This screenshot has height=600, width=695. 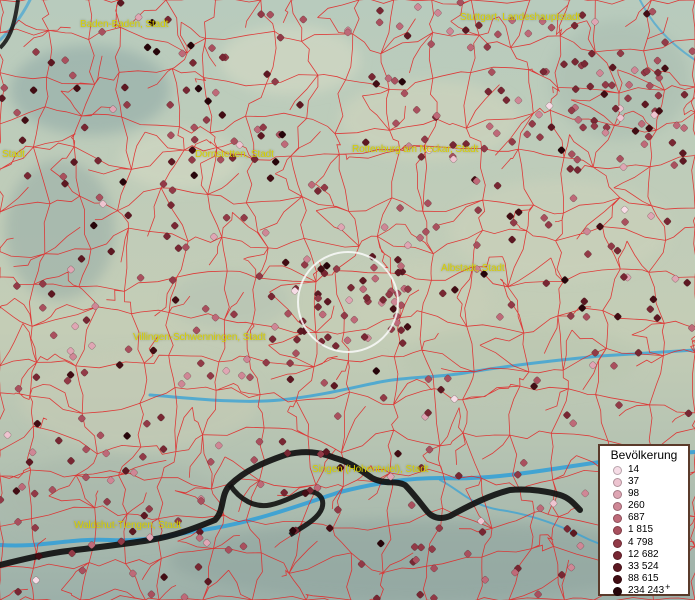 I want to click on legend-item: 4 798, so click(x=644, y=543).